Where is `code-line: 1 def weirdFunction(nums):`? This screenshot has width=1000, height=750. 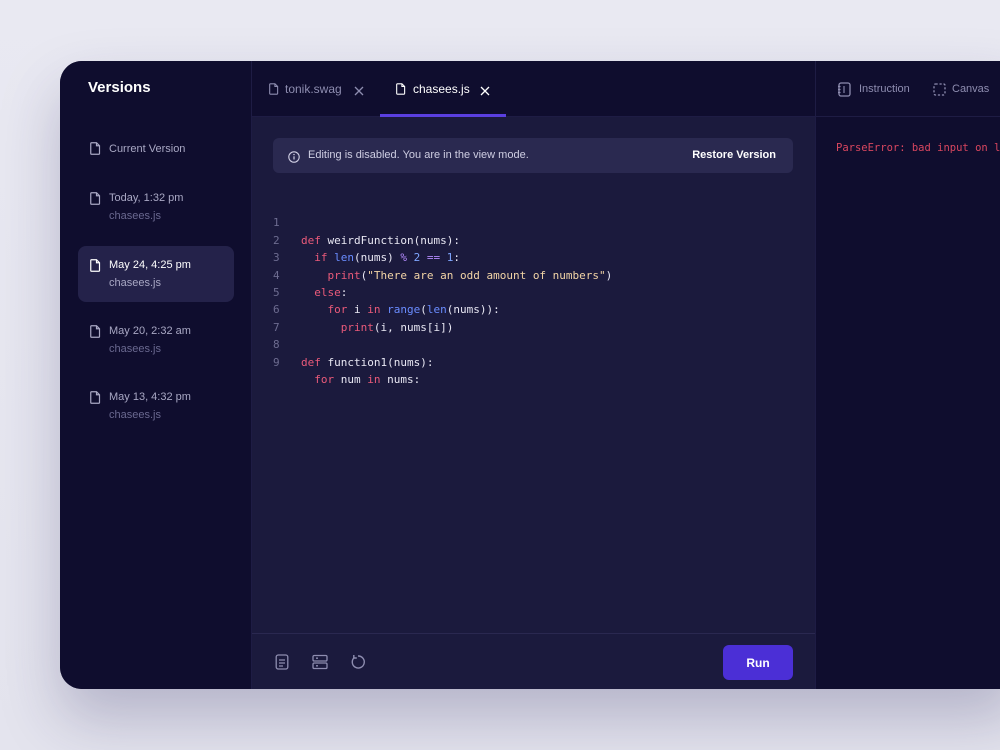 code-line: 1 def weirdFunction(nums): is located at coordinates (533, 221).